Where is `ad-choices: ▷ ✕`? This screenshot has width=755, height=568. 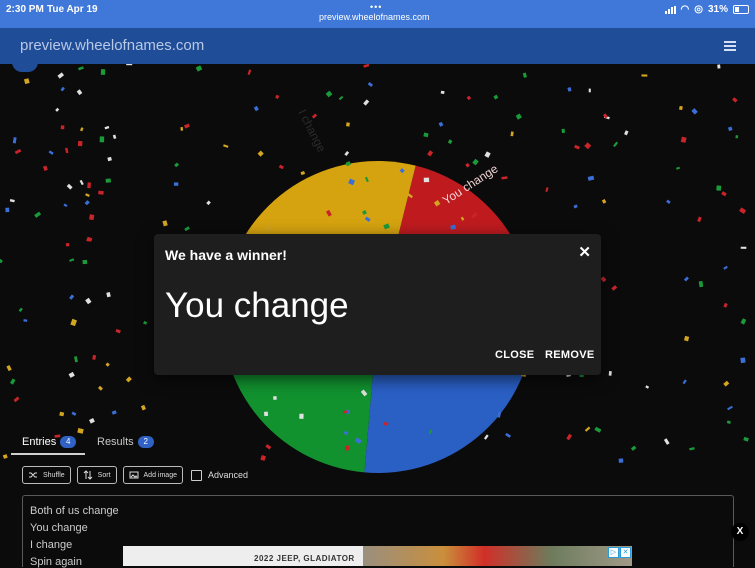 ad-choices: ▷ ✕ is located at coordinates (619, 552).